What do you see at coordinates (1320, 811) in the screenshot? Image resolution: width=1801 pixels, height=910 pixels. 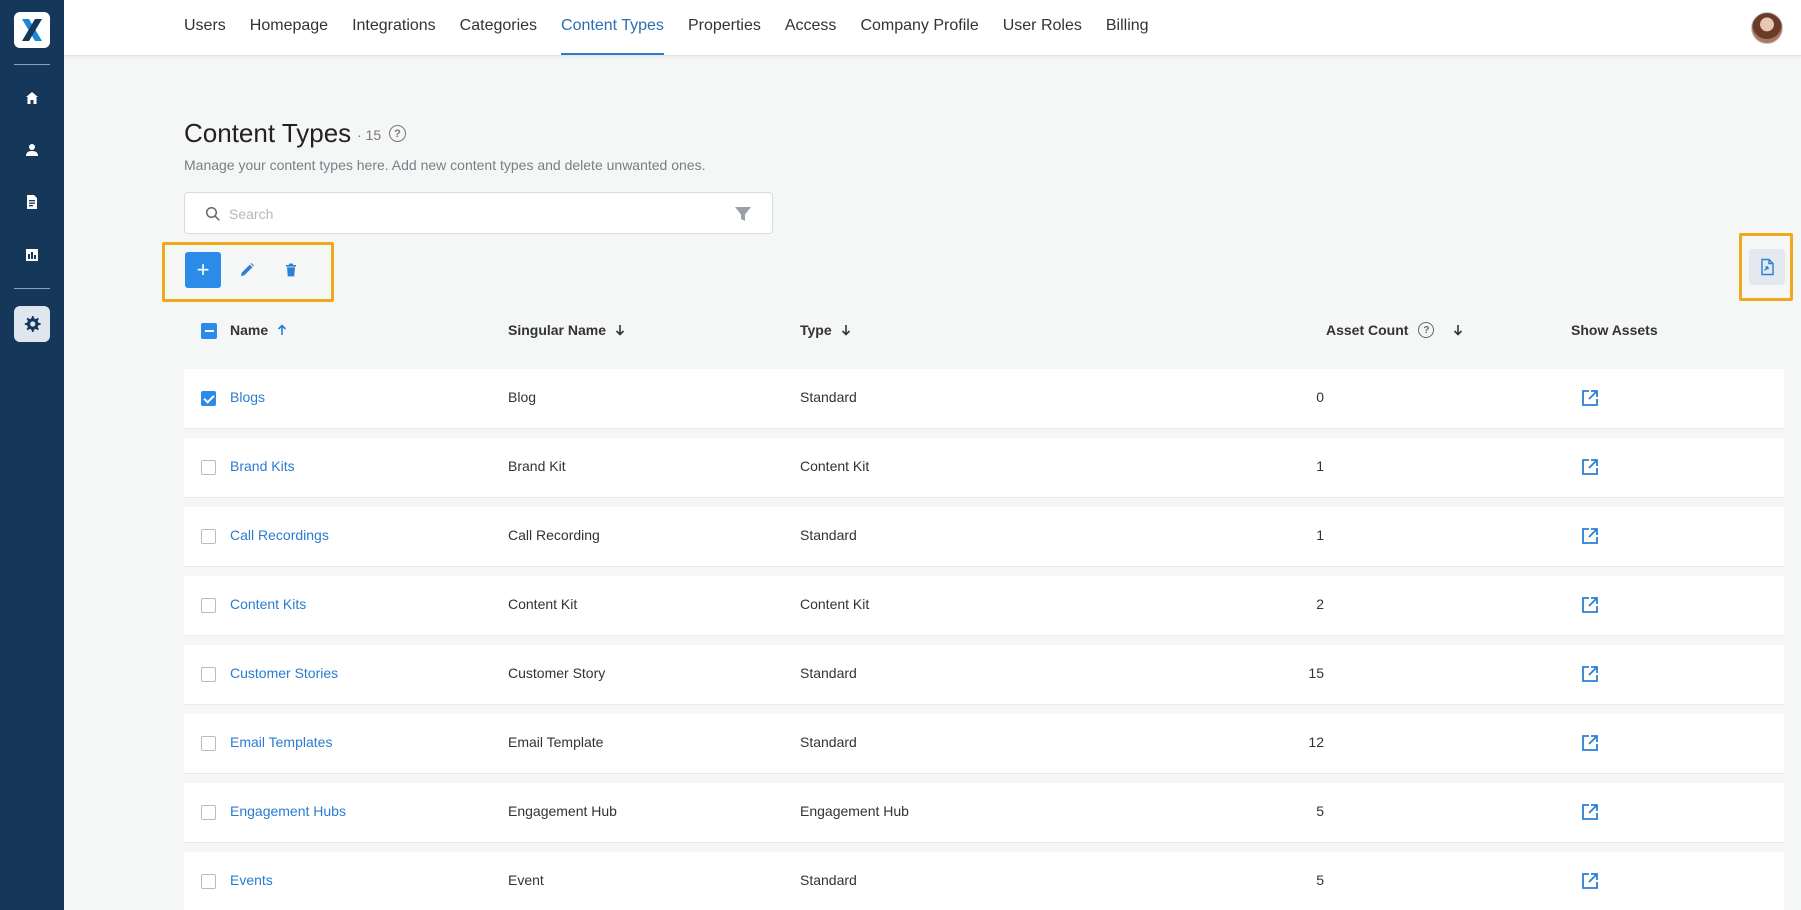 I see `asset-count: 5` at bounding box center [1320, 811].